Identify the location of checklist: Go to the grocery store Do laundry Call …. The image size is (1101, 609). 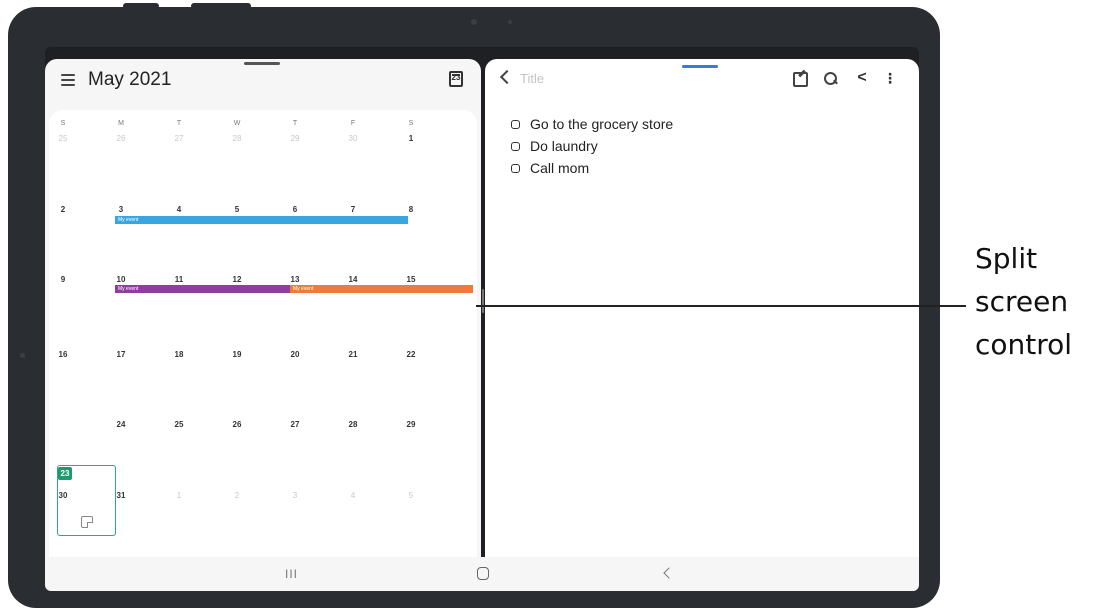
(592, 146).